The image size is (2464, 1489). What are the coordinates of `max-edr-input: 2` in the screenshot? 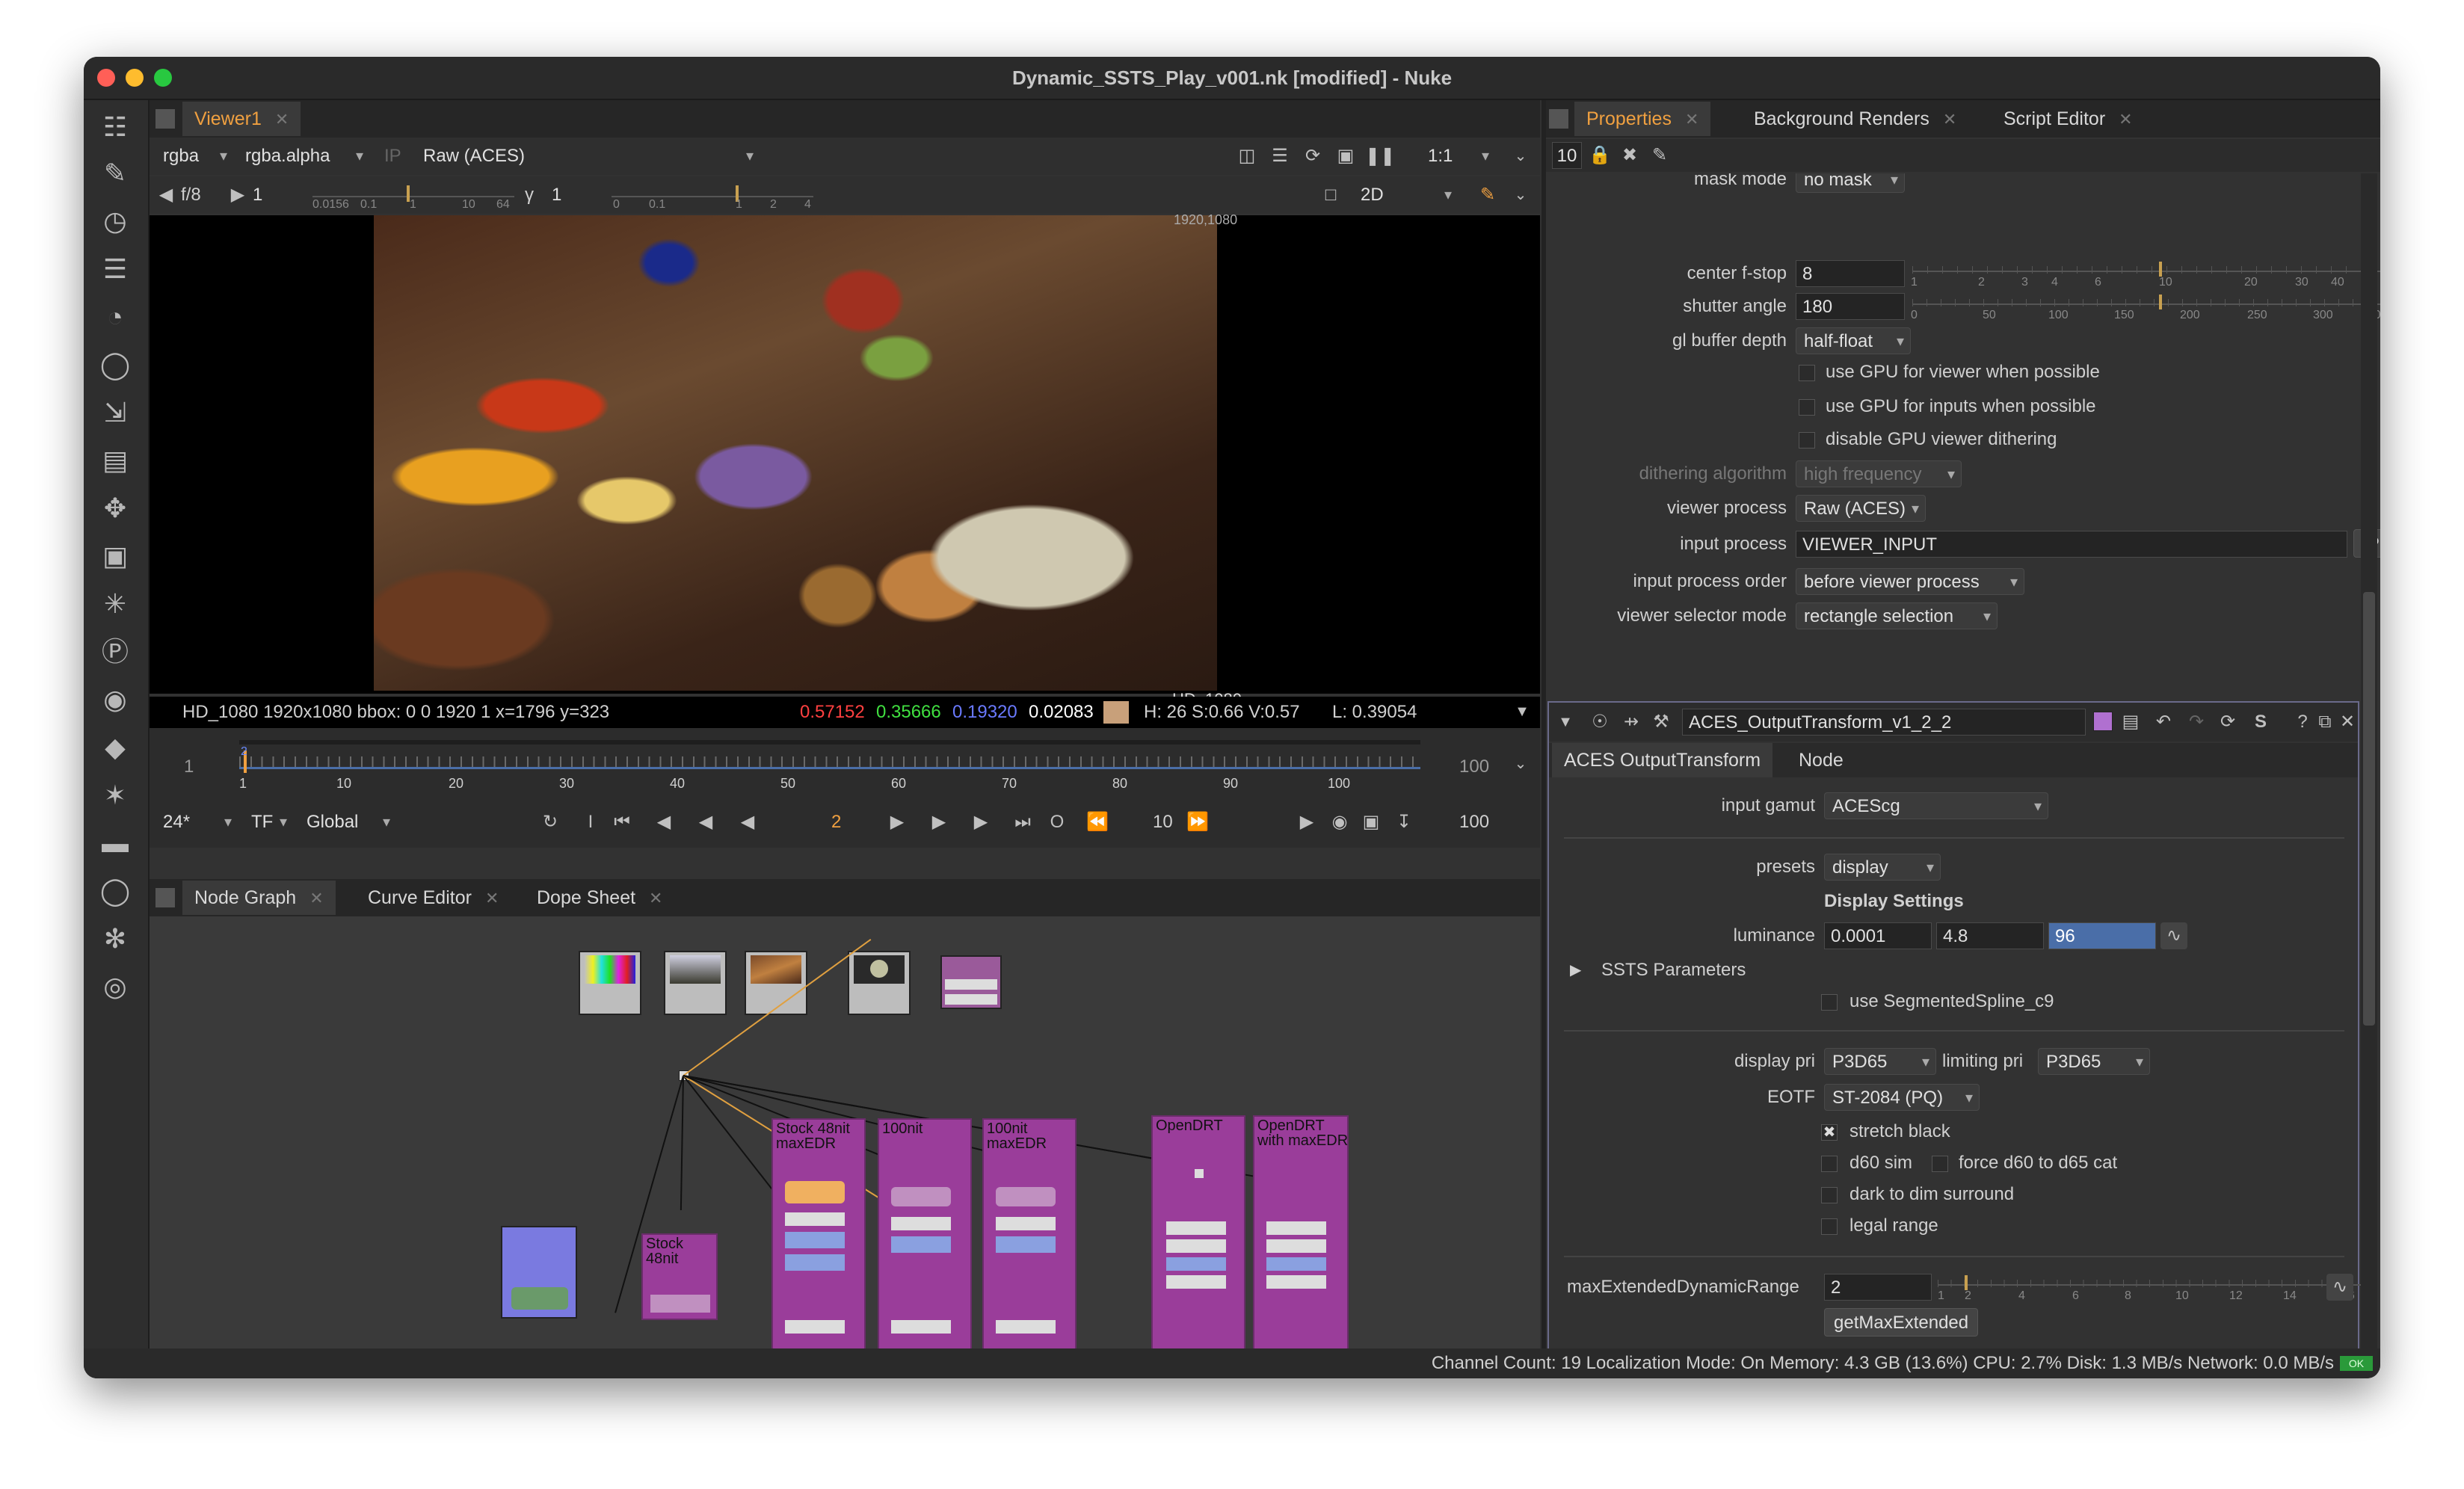 It's located at (1878, 1287).